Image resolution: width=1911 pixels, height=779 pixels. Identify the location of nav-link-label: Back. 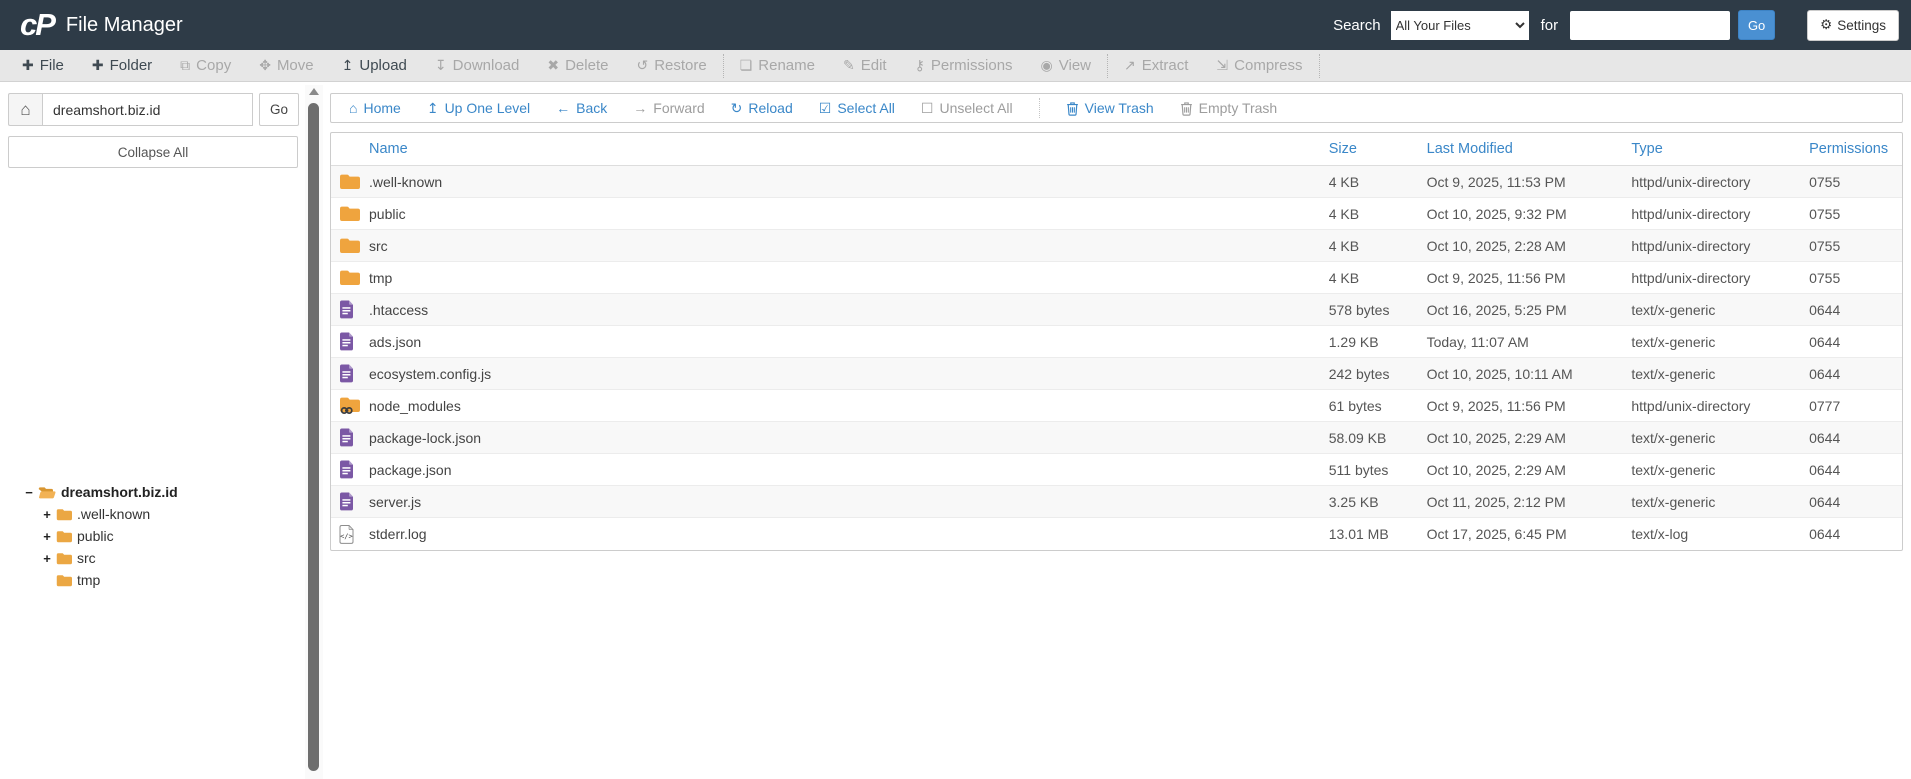
(592, 108).